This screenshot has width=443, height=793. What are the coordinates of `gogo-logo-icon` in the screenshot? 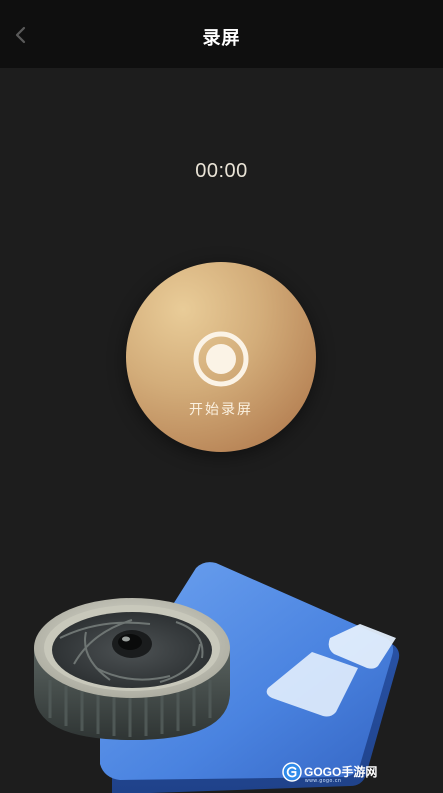 It's located at (292, 772).